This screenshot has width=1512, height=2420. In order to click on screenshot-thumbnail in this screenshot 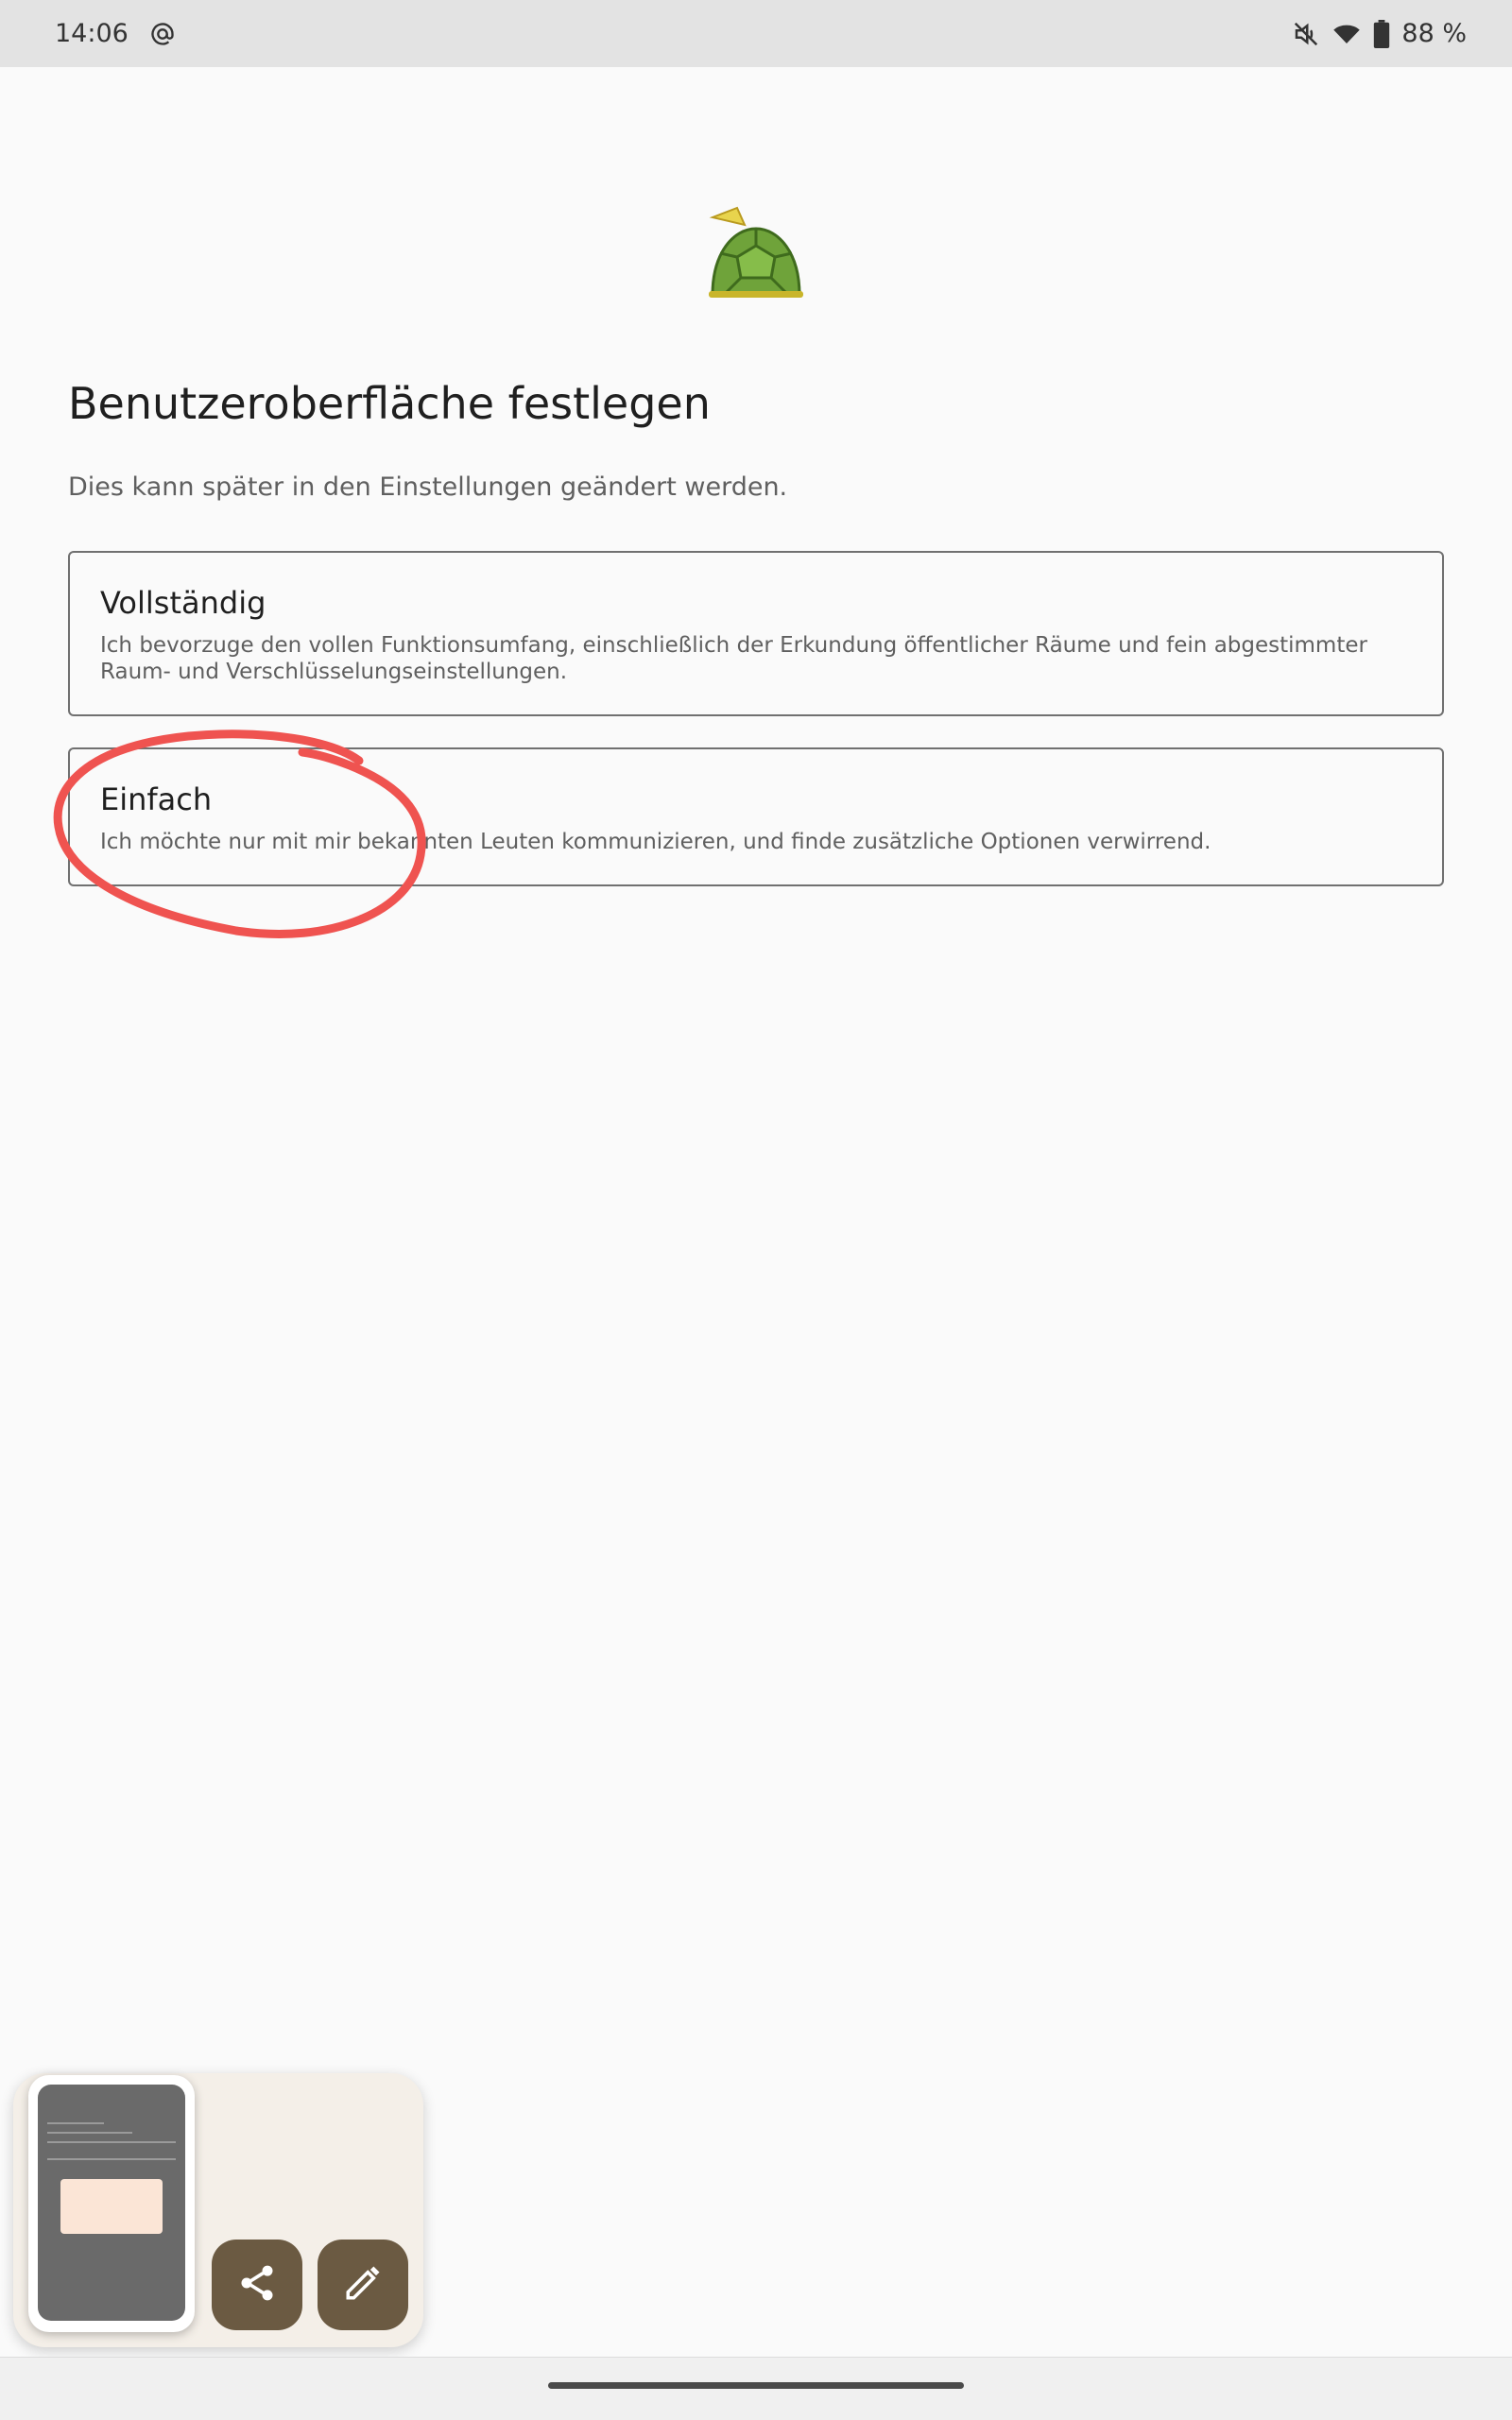, I will do `click(111, 2203)`.